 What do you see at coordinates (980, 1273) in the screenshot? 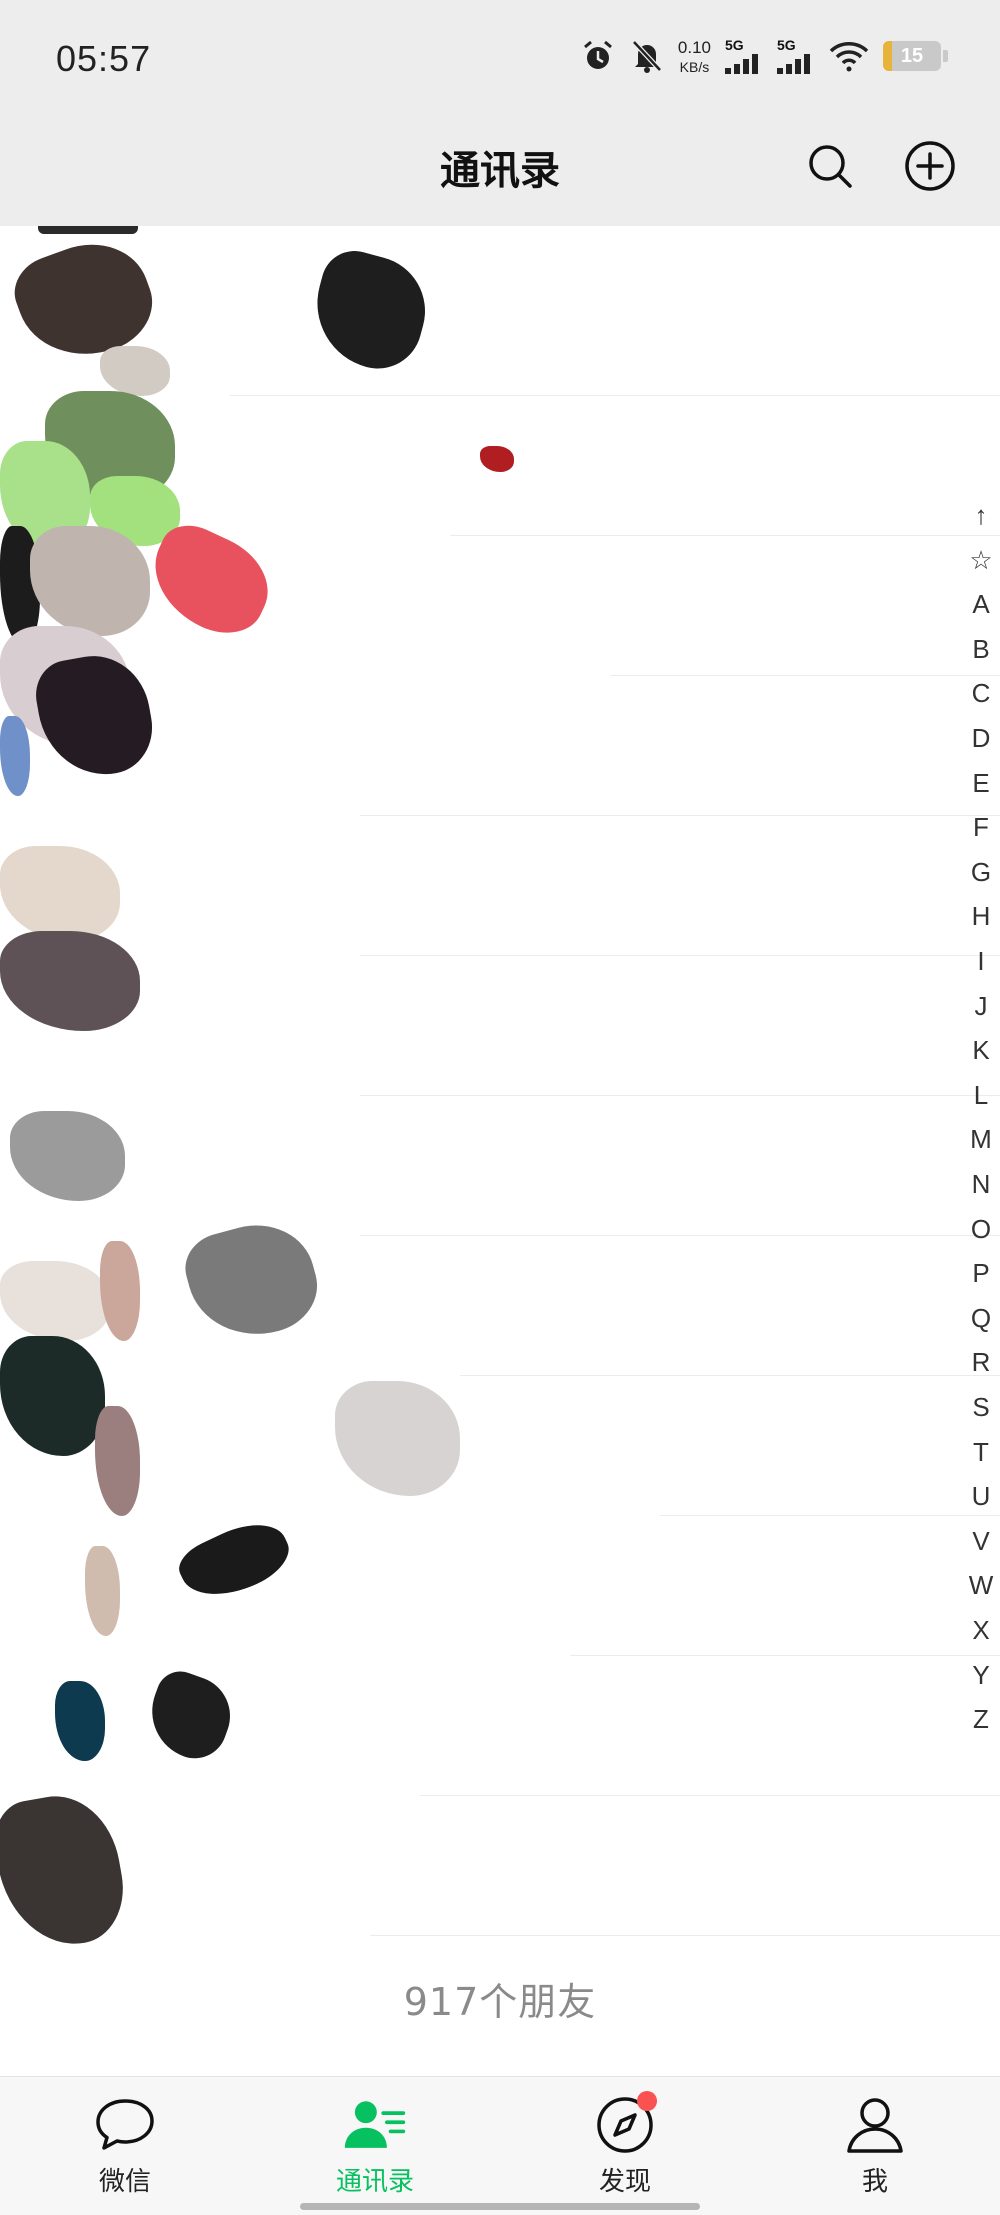
I see `index-letter: P` at bounding box center [980, 1273].